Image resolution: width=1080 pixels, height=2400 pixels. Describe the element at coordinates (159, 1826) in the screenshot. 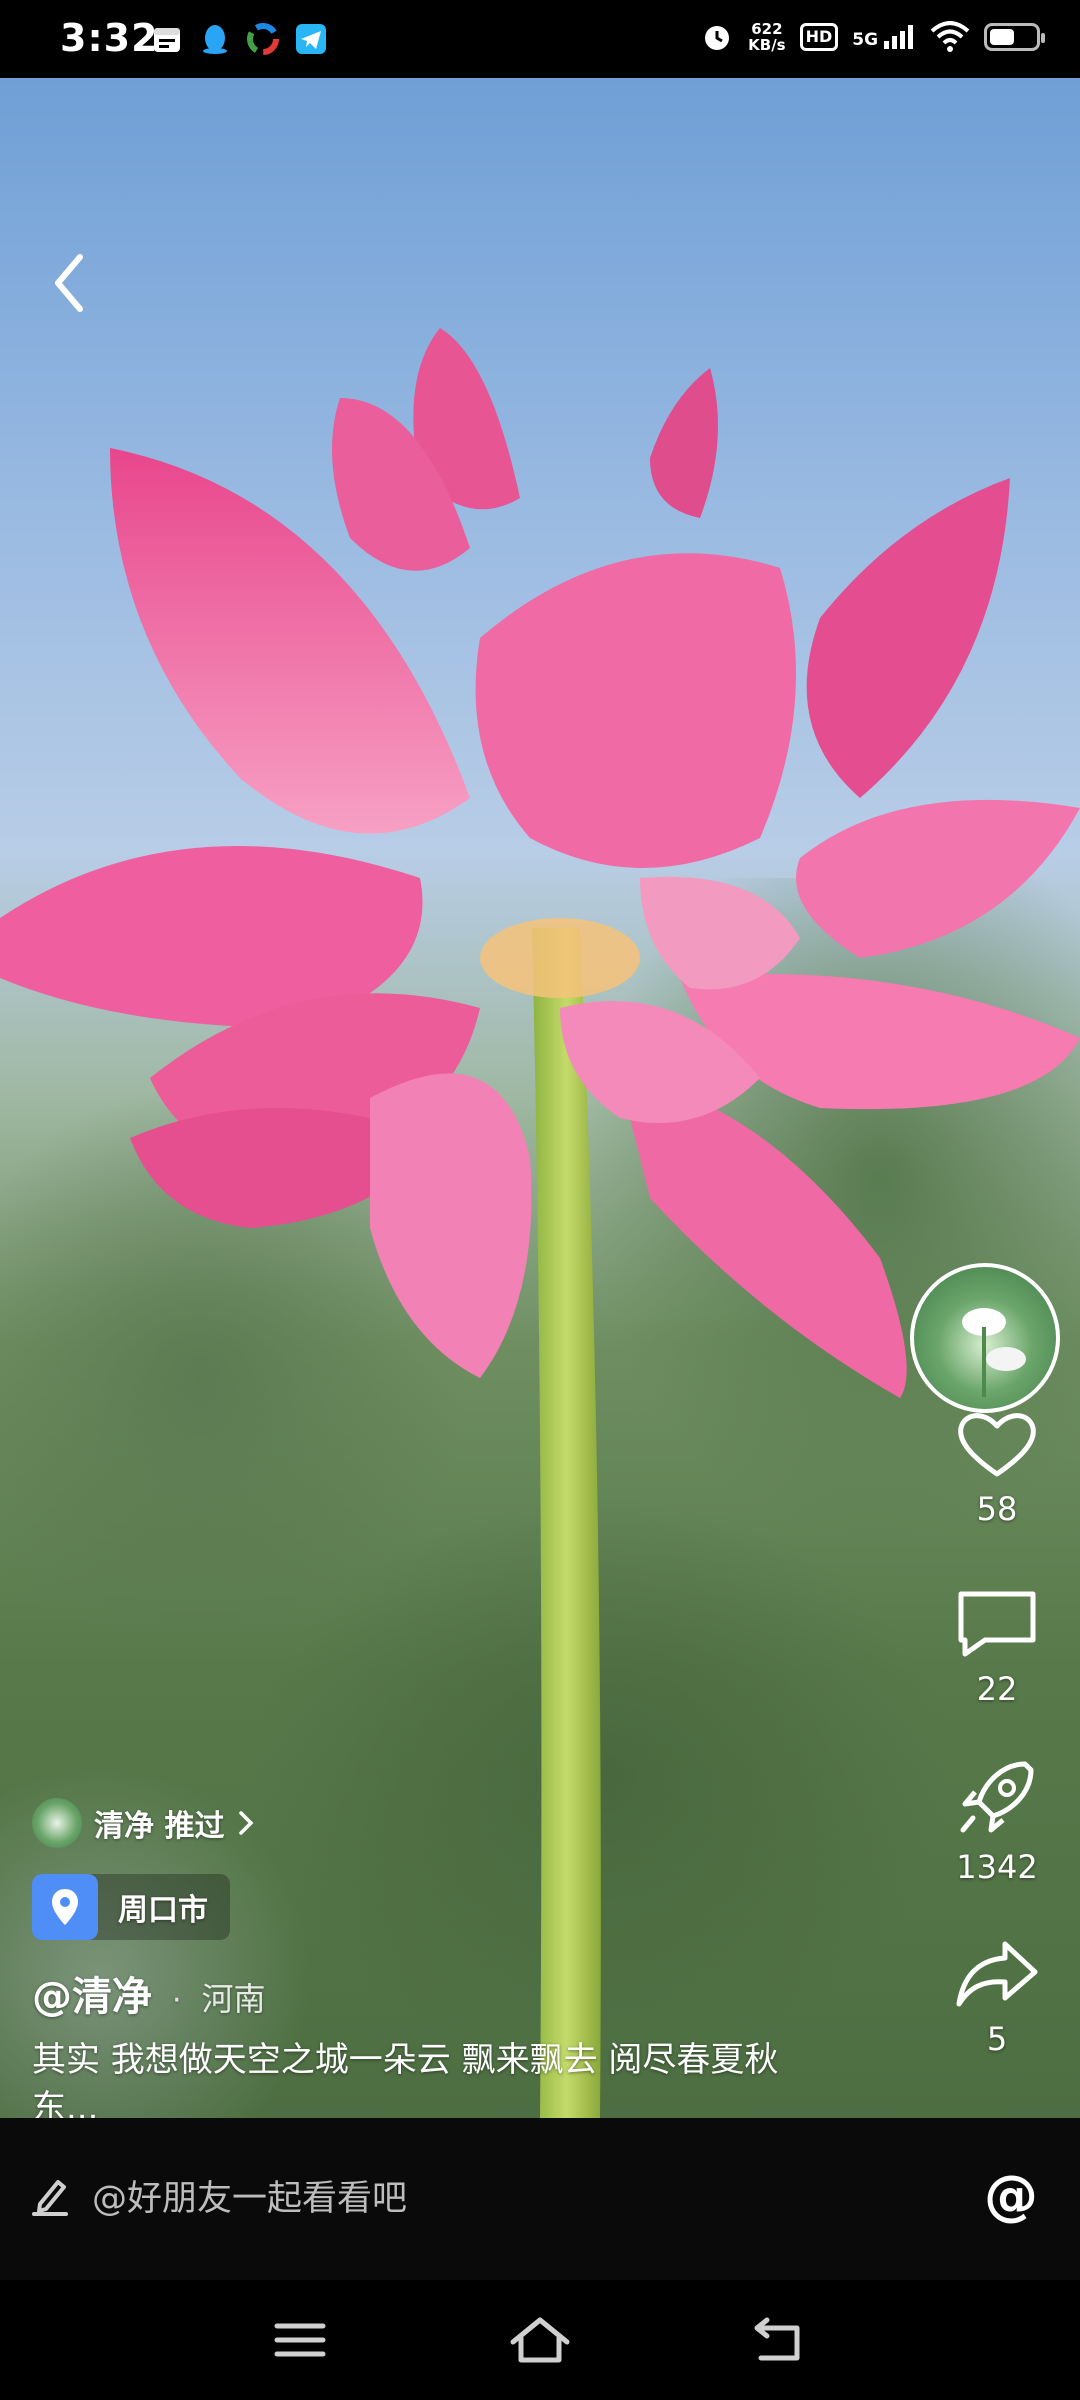

I see `recommender-text: 清净 推过` at that location.